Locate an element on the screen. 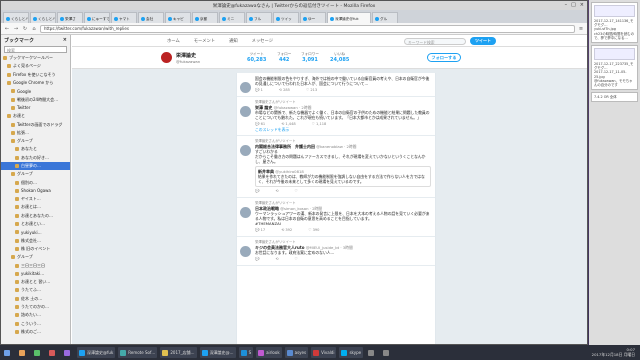 Image resolution: width=640 pixels, height=360 pixels. bookmark-item: 株 旧のイベント is located at coordinates (35, 249).